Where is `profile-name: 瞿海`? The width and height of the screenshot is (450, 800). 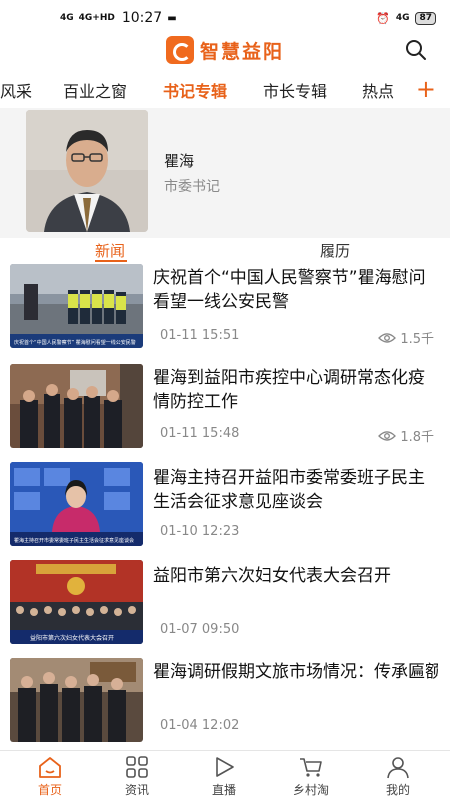
profile-name: 瞿海 is located at coordinates (179, 161).